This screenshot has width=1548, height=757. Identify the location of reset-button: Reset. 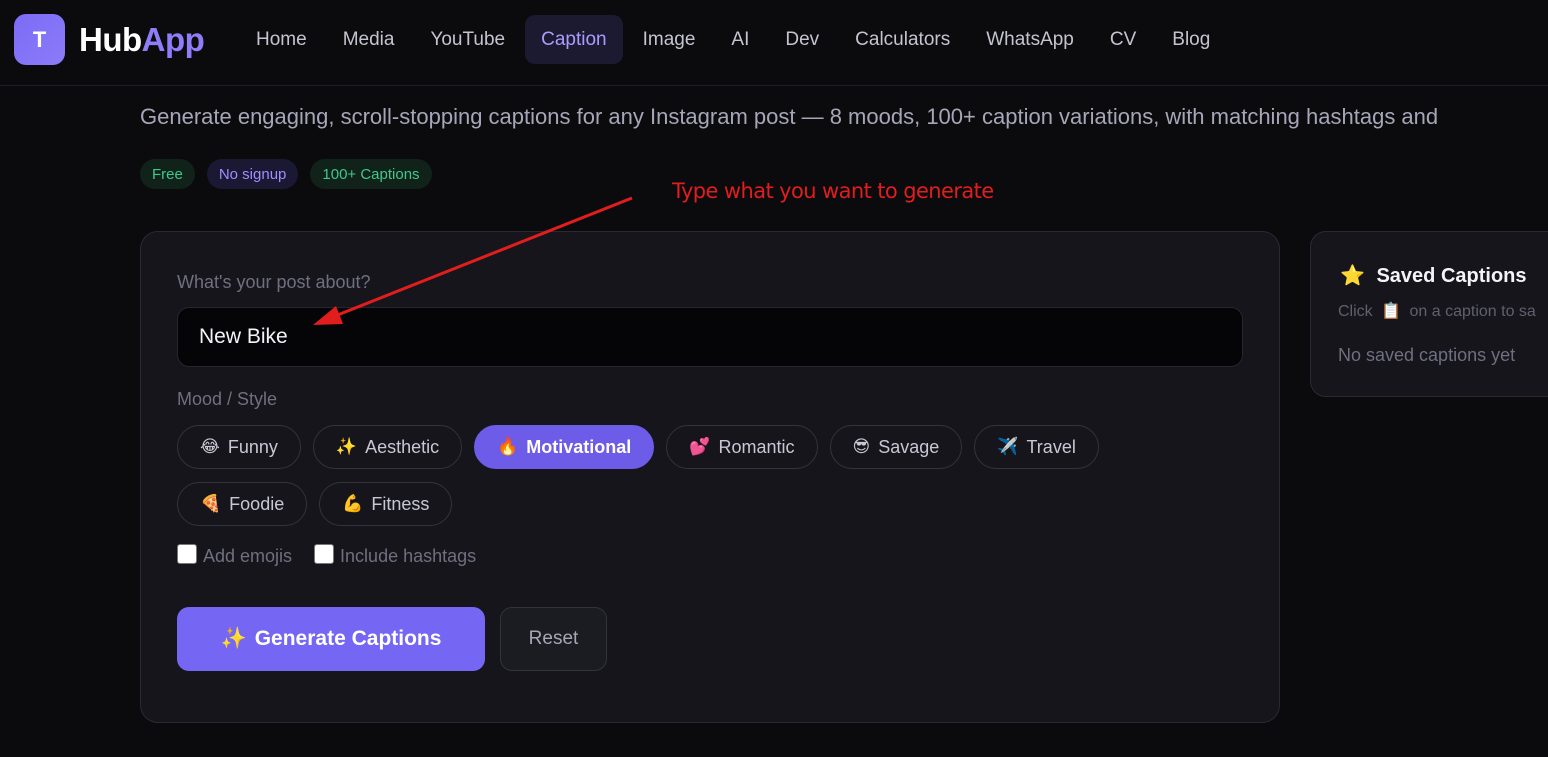
(553, 639).